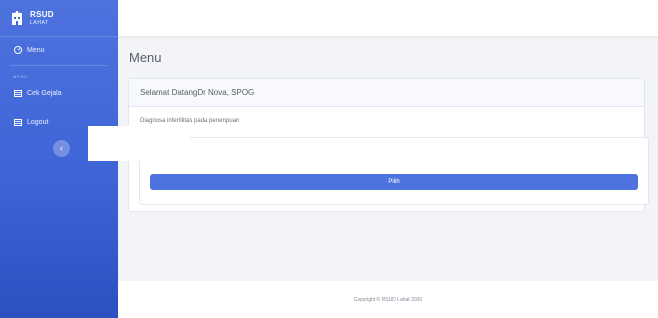  I want to click on sidebar-toggle-button: ‹, so click(61, 148).